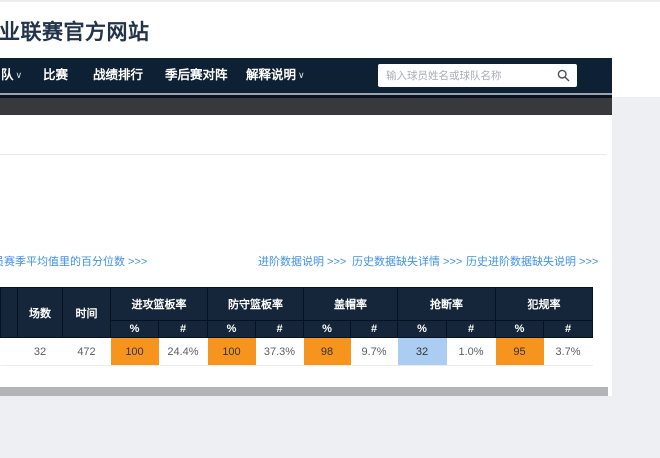 The height and width of the screenshot is (458, 660). Describe the element at coordinates (159, 304) in the screenshot. I see `header-offensive-rebound-rate: 进攻篮板率` at that location.